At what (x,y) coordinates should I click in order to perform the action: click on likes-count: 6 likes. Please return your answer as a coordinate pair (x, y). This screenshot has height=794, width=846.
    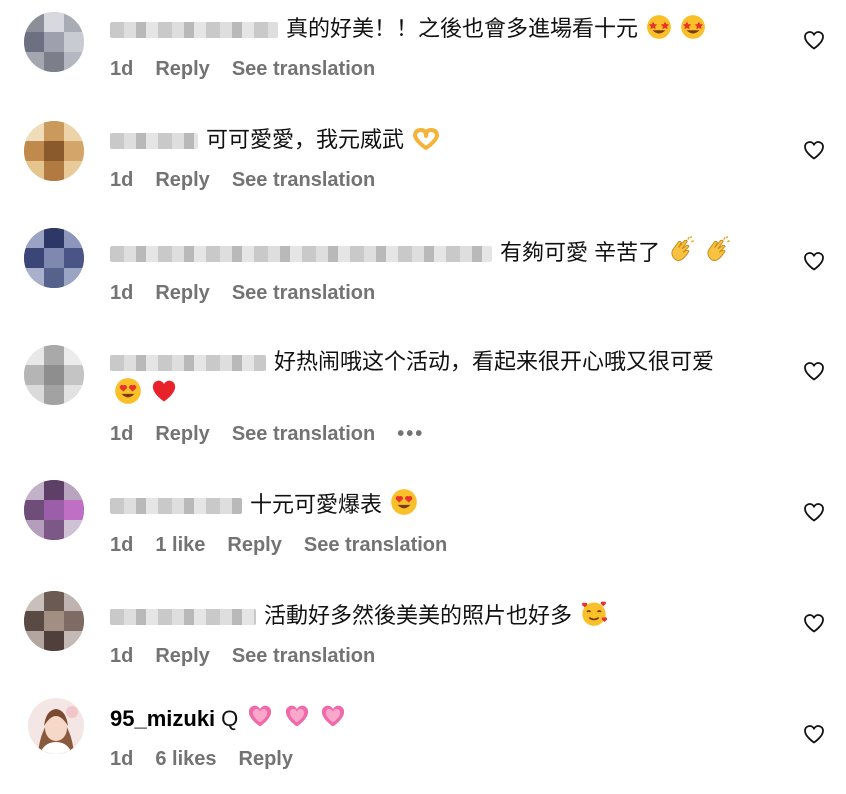
    Looking at the image, I should click on (185, 759).